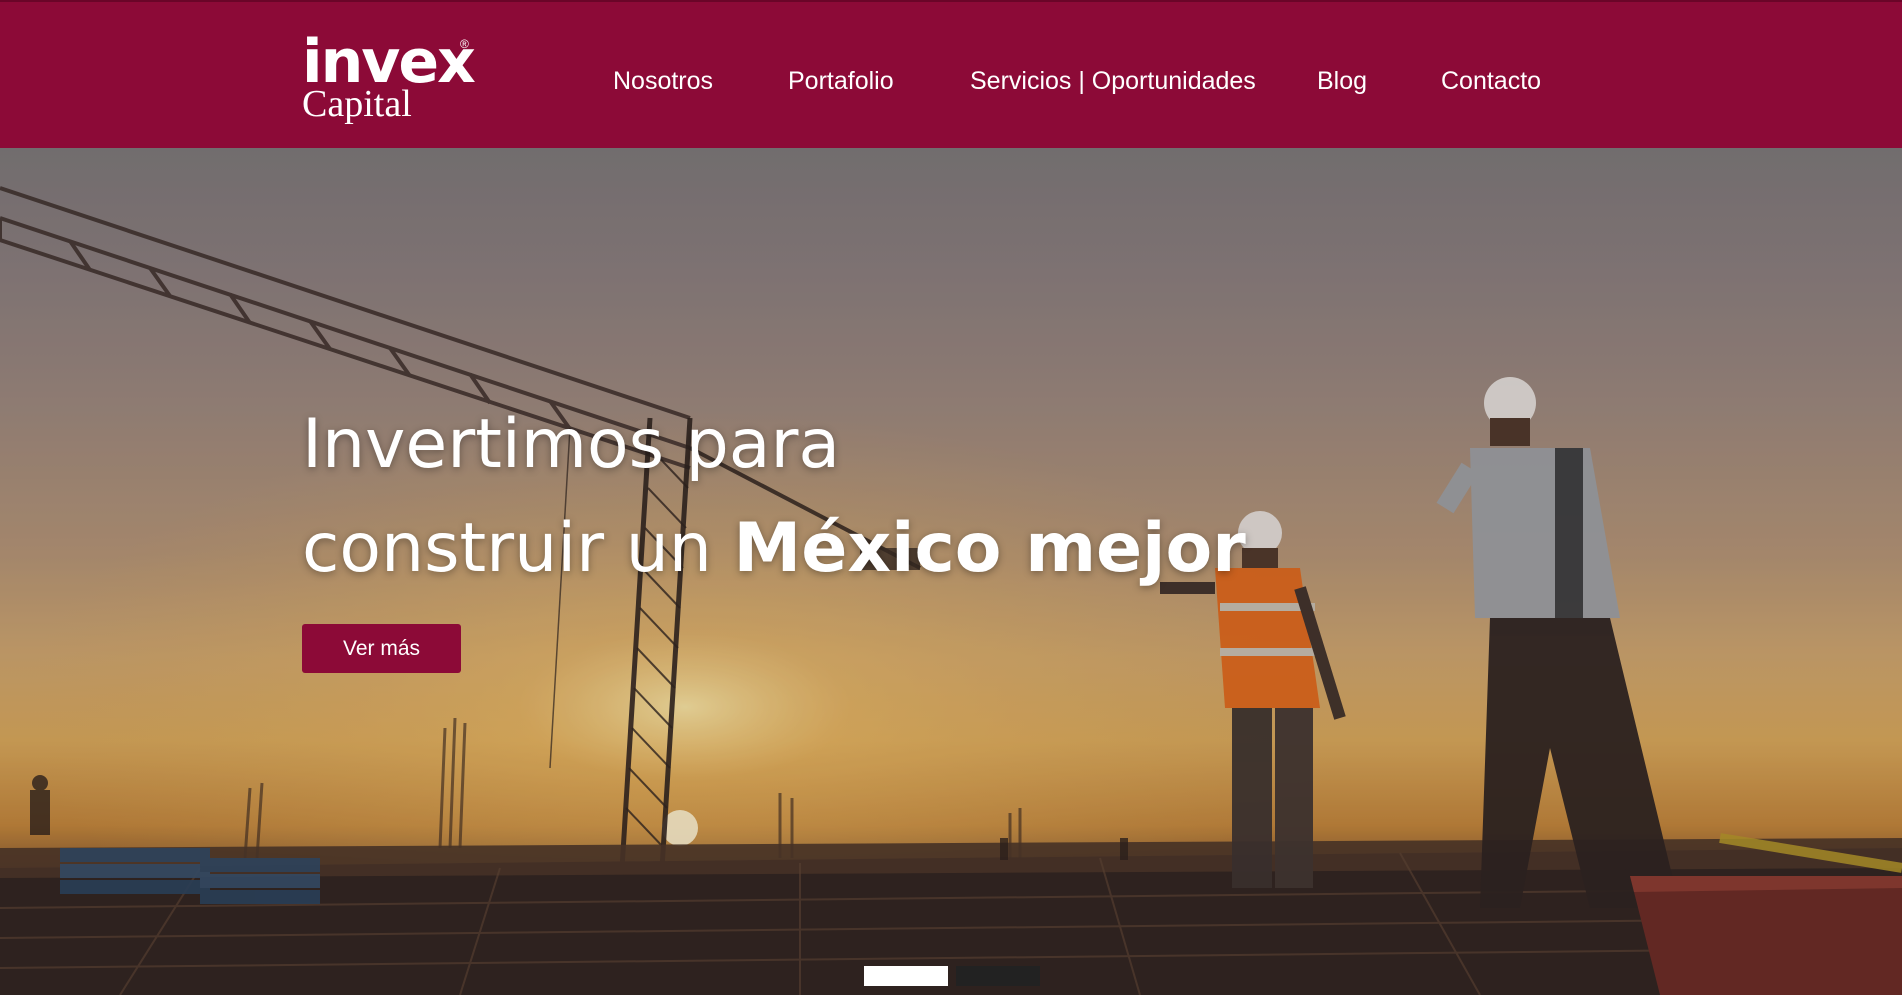  I want to click on ver-mas-button: Ver más, so click(381, 648).